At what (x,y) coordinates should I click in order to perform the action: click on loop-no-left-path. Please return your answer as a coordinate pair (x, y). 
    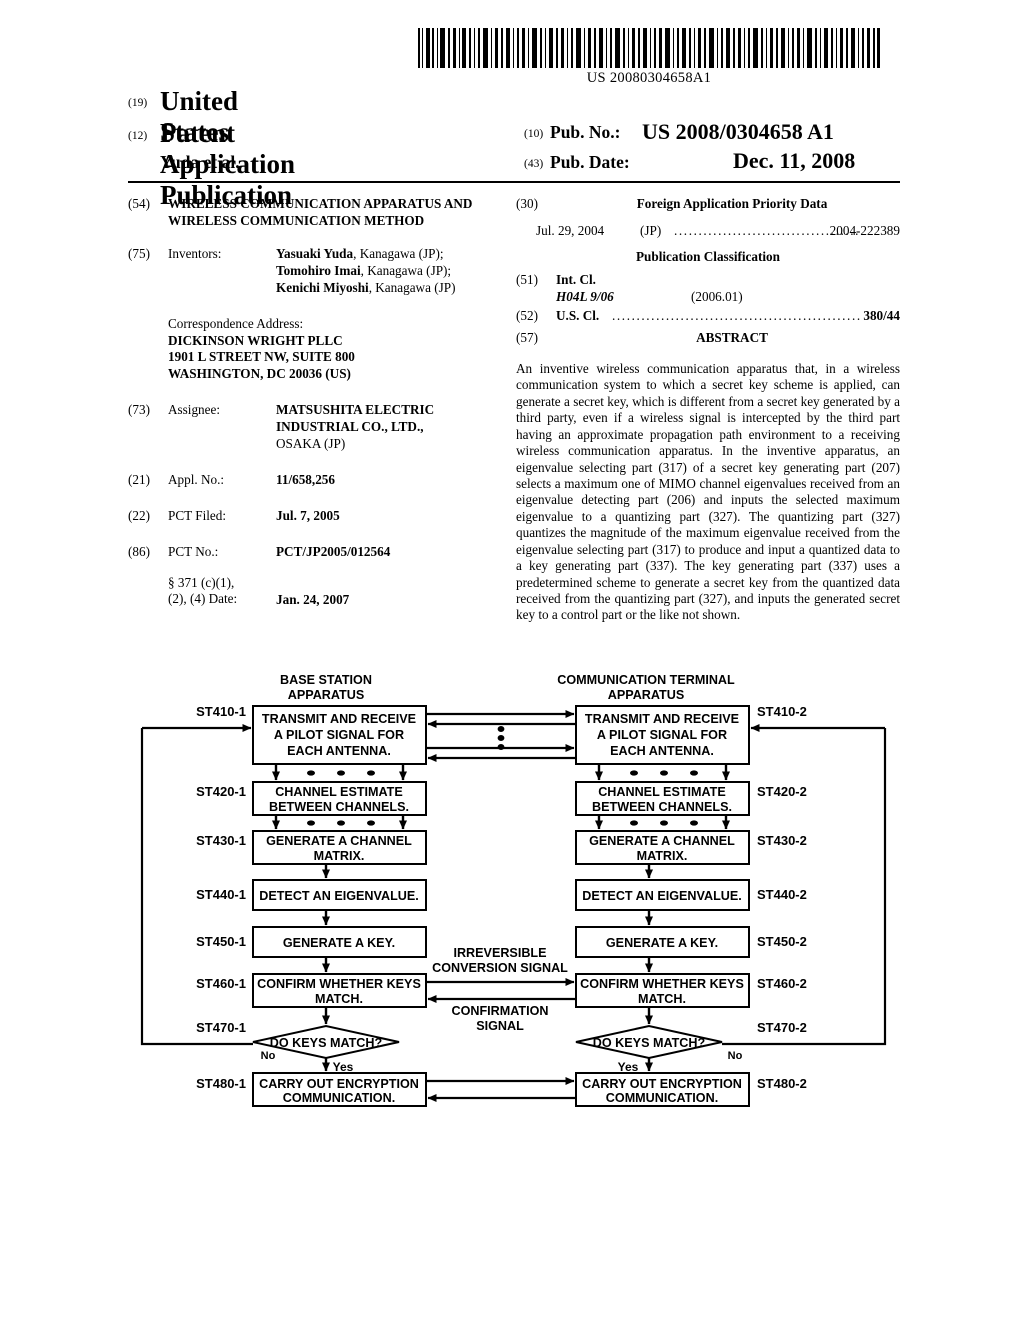
    Looking at the image, I should click on (196, 887).